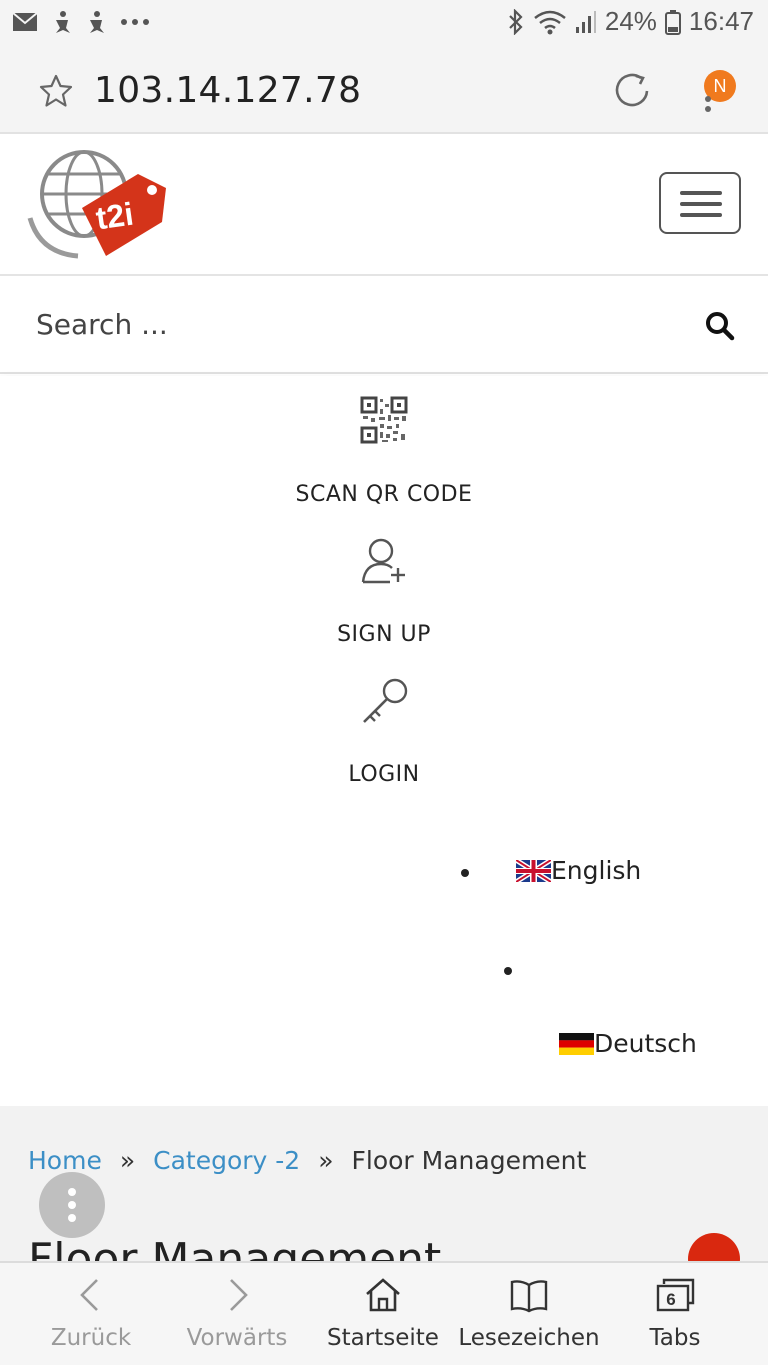 This screenshot has width=768, height=1367. I want to click on nav-forward-button: Vorwärts, so click(237, 1315).